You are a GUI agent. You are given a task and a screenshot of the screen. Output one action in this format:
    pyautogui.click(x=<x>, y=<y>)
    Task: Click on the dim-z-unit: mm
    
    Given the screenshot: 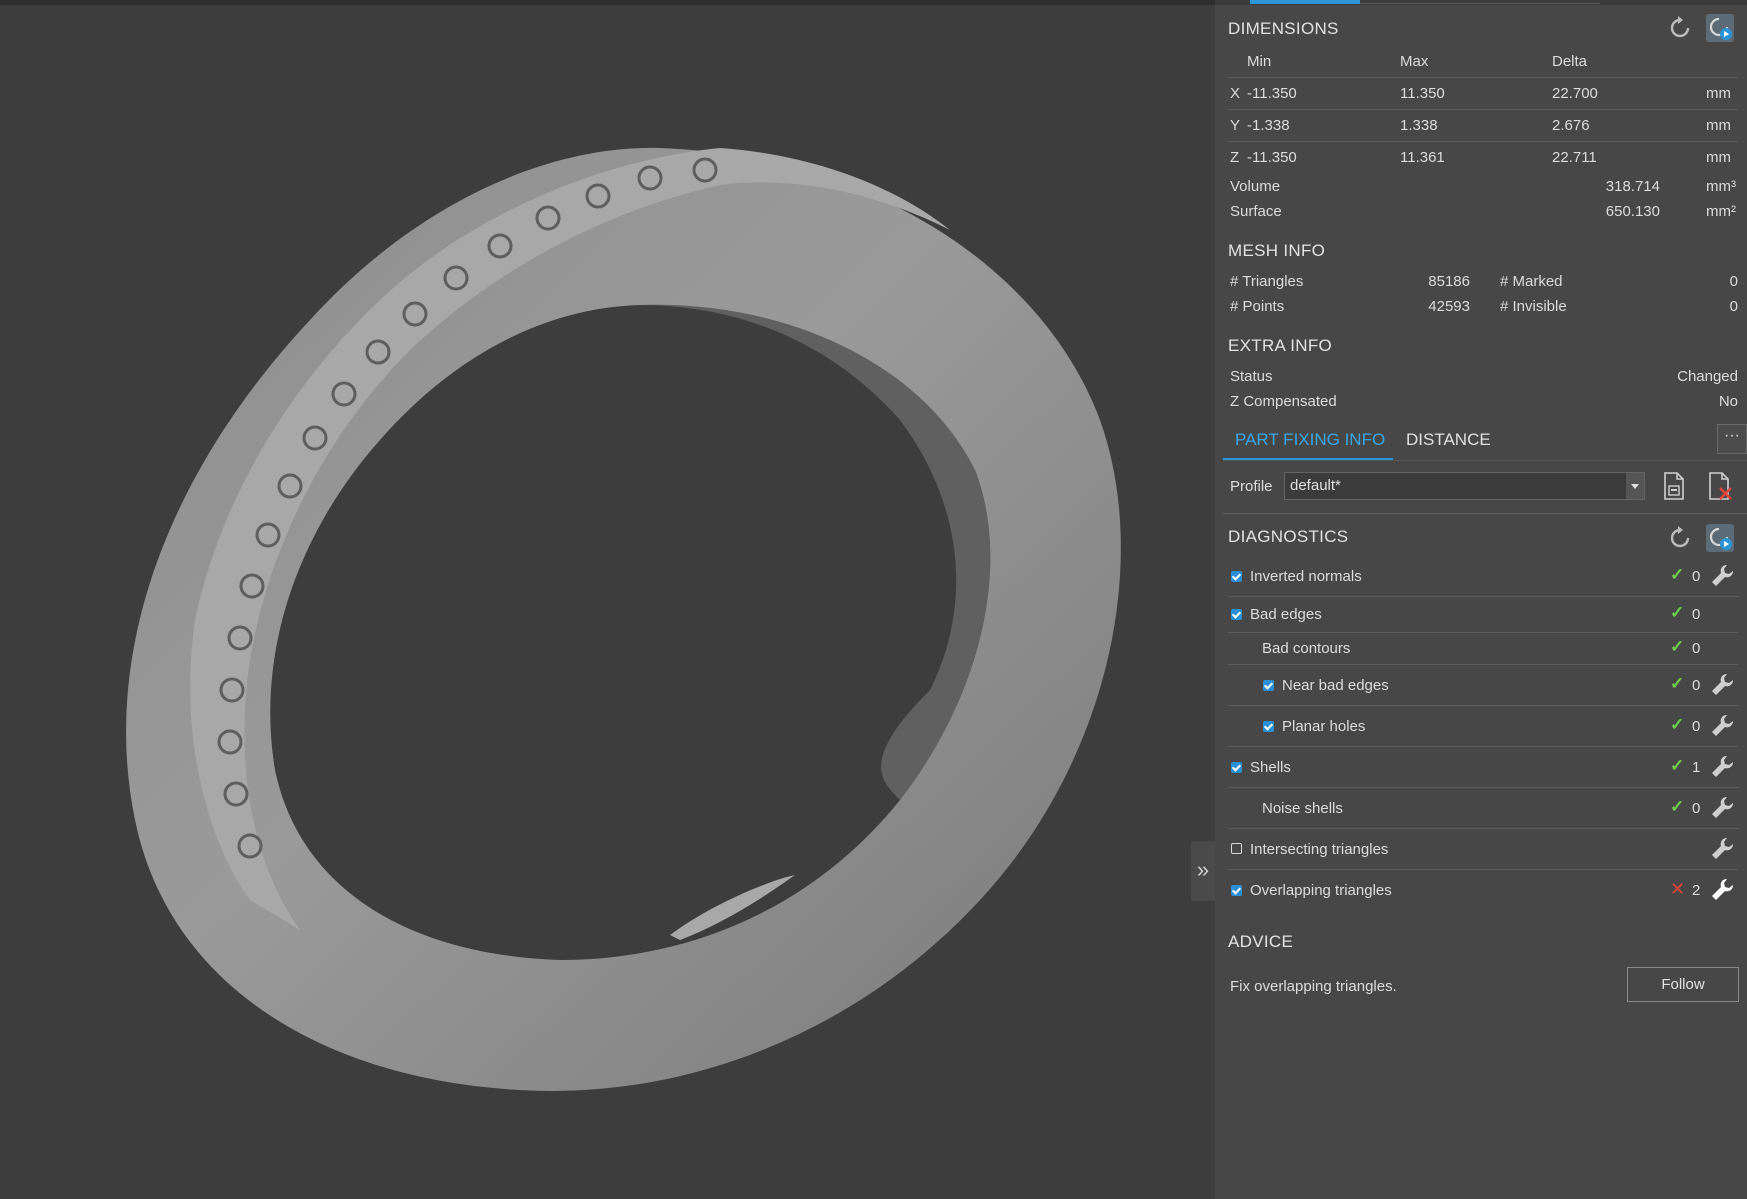 What is the action you would take?
    pyautogui.click(x=1718, y=157)
    